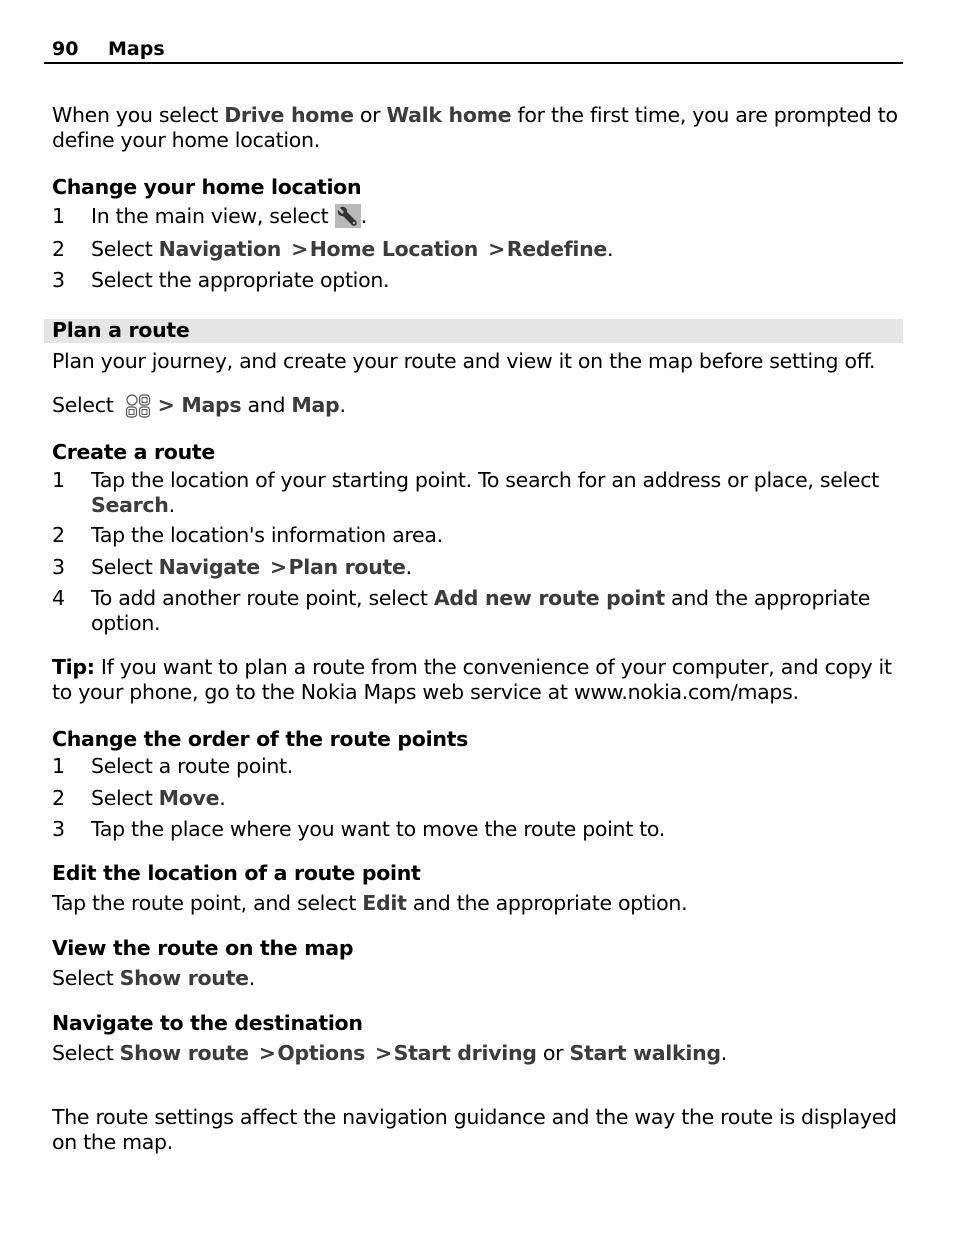 The image size is (954, 1258). I want to click on ui-term-maps: Maps, so click(211, 405).